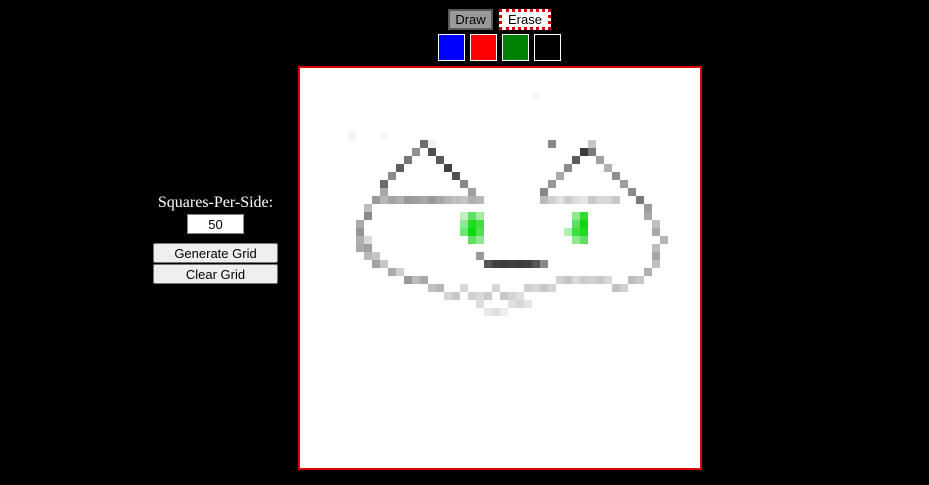 The width and height of the screenshot is (929, 485). Describe the element at coordinates (525, 19) in the screenshot. I see `erase-button: Erase` at that location.